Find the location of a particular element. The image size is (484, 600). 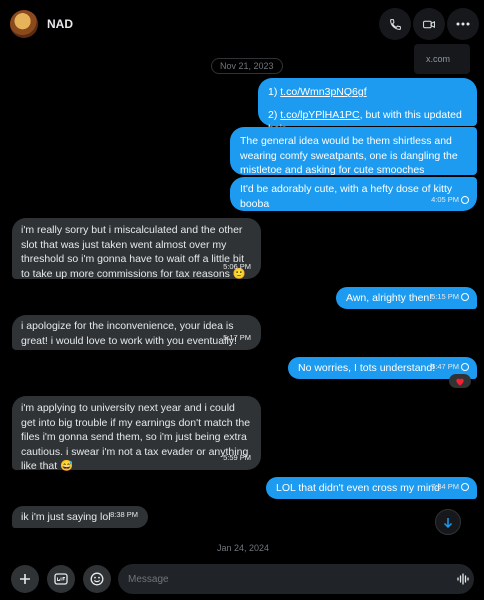

voice-message-button is located at coordinates (463, 580).